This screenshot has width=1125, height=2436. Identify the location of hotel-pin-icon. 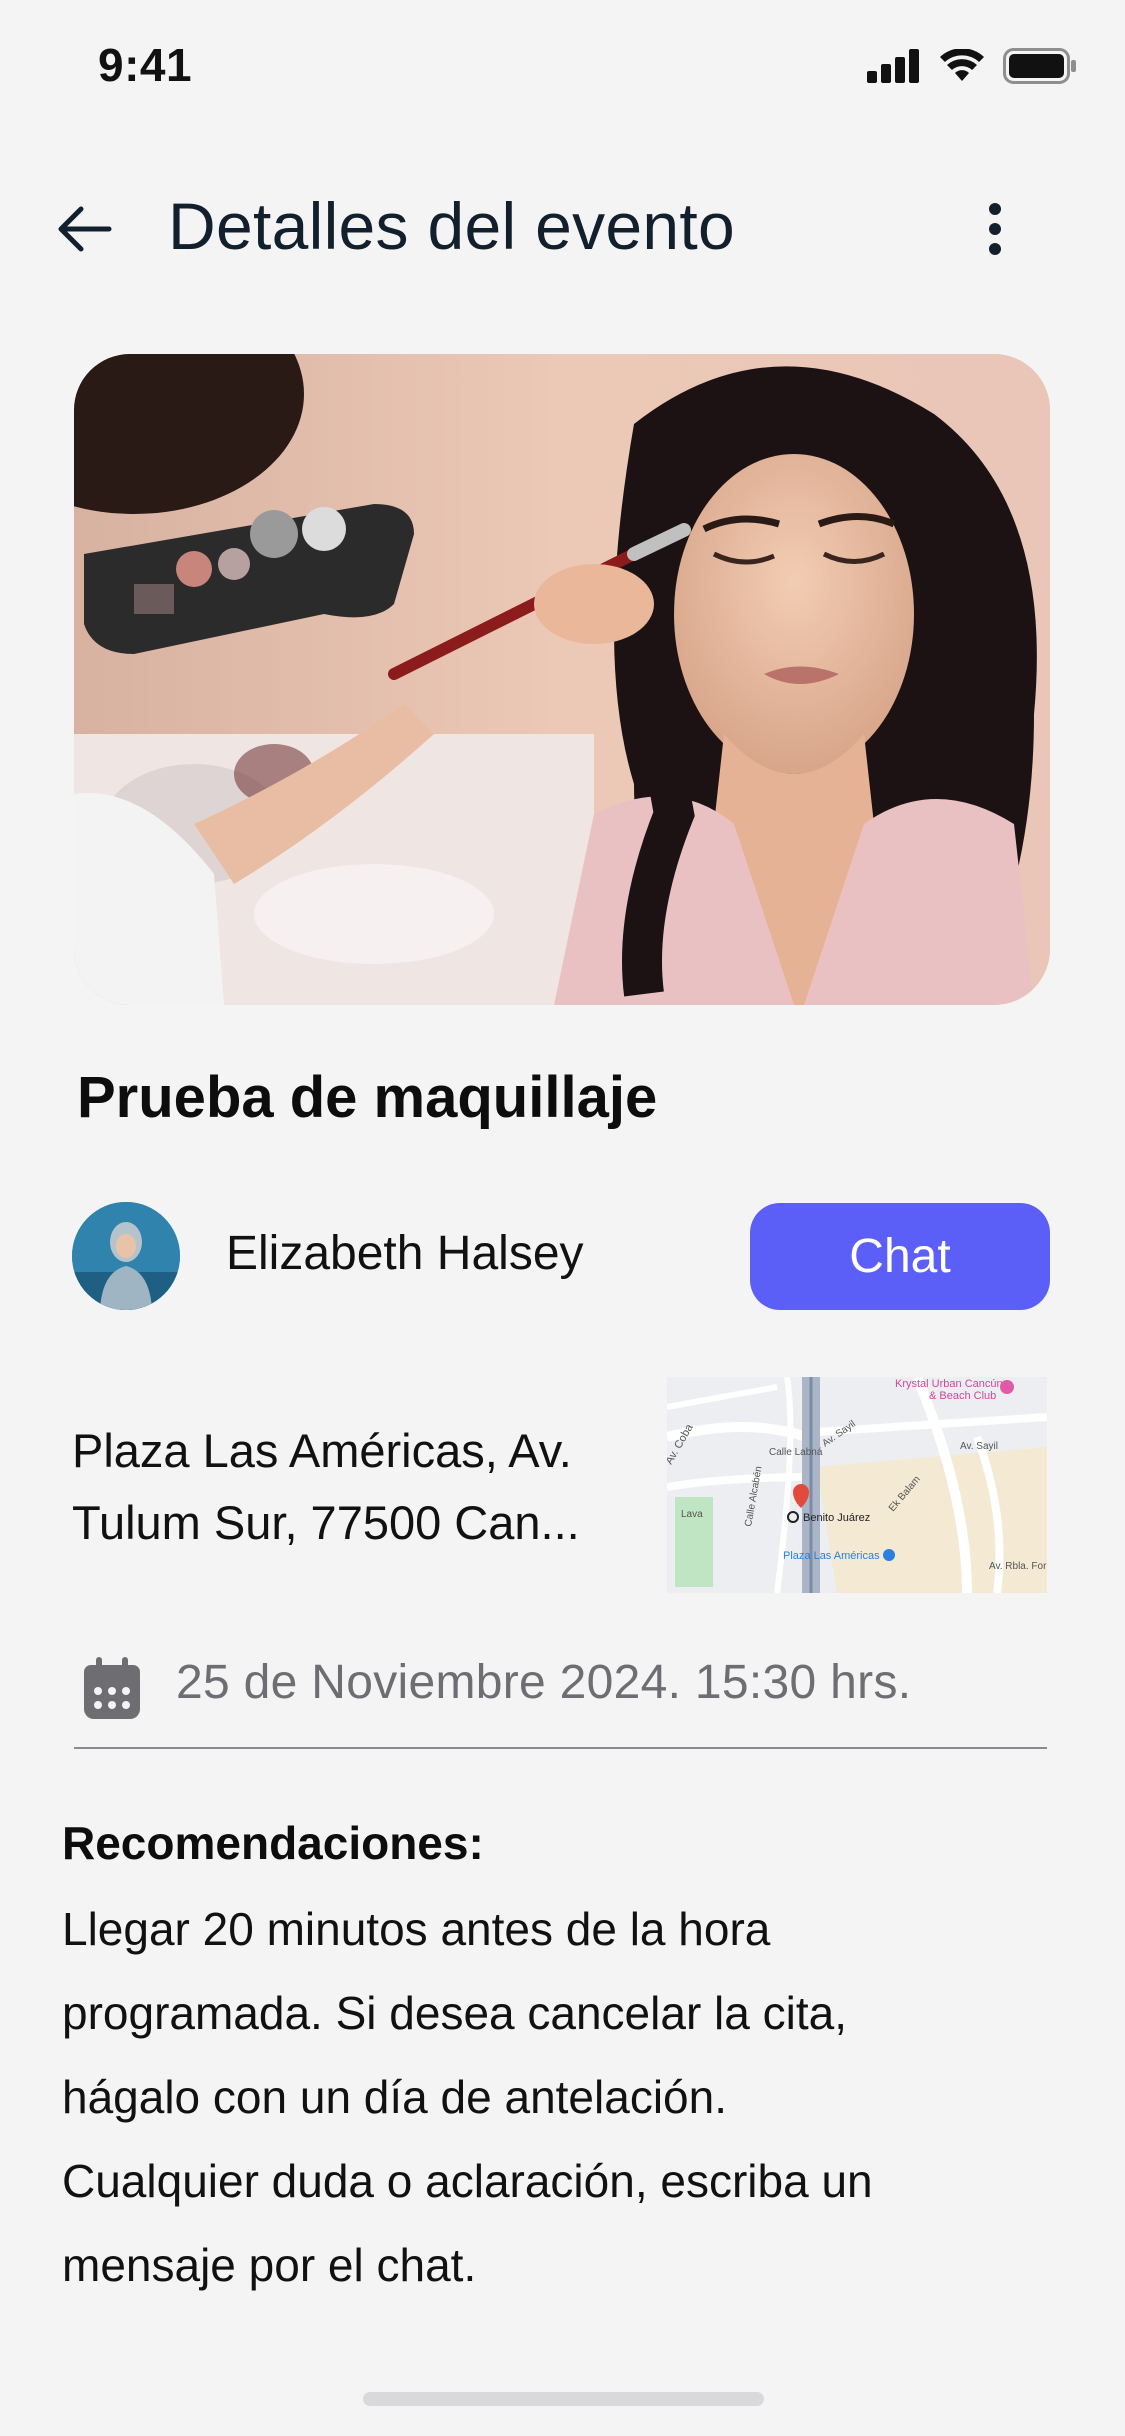
(1007, 1387).